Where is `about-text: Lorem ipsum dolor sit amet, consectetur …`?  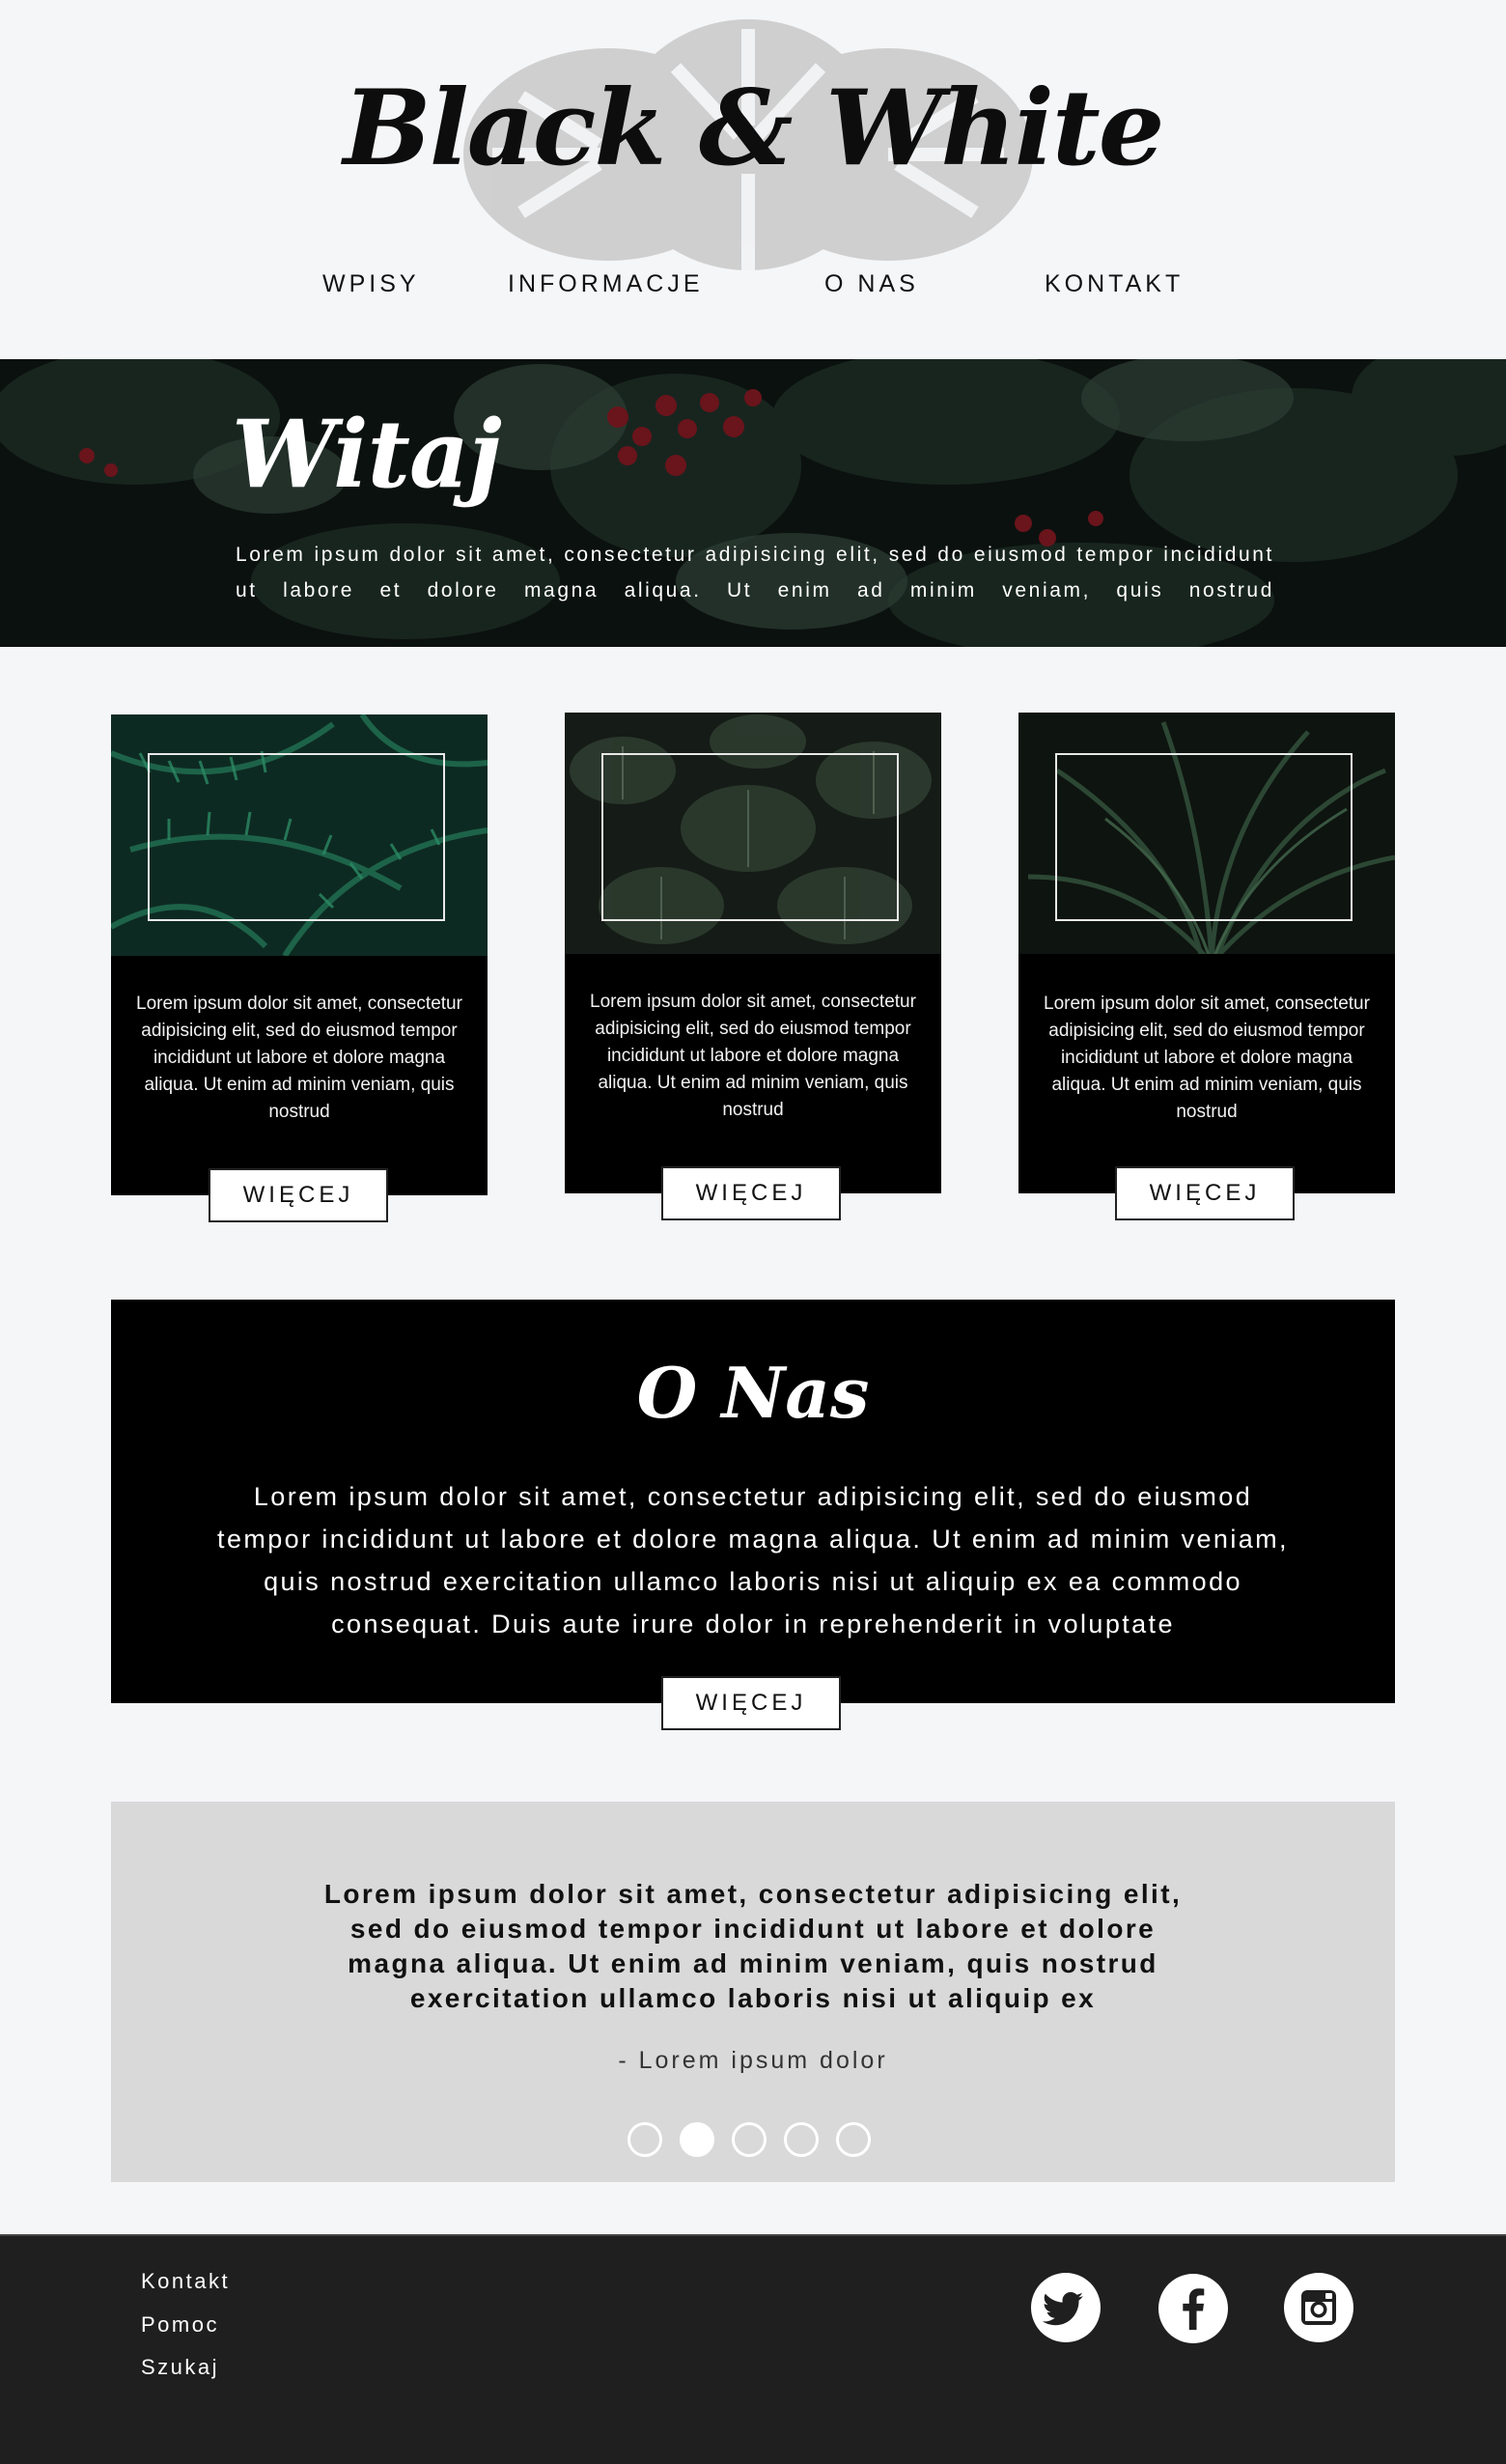 about-text: Lorem ipsum dolor sit amet, consectetur … is located at coordinates (753, 1560).